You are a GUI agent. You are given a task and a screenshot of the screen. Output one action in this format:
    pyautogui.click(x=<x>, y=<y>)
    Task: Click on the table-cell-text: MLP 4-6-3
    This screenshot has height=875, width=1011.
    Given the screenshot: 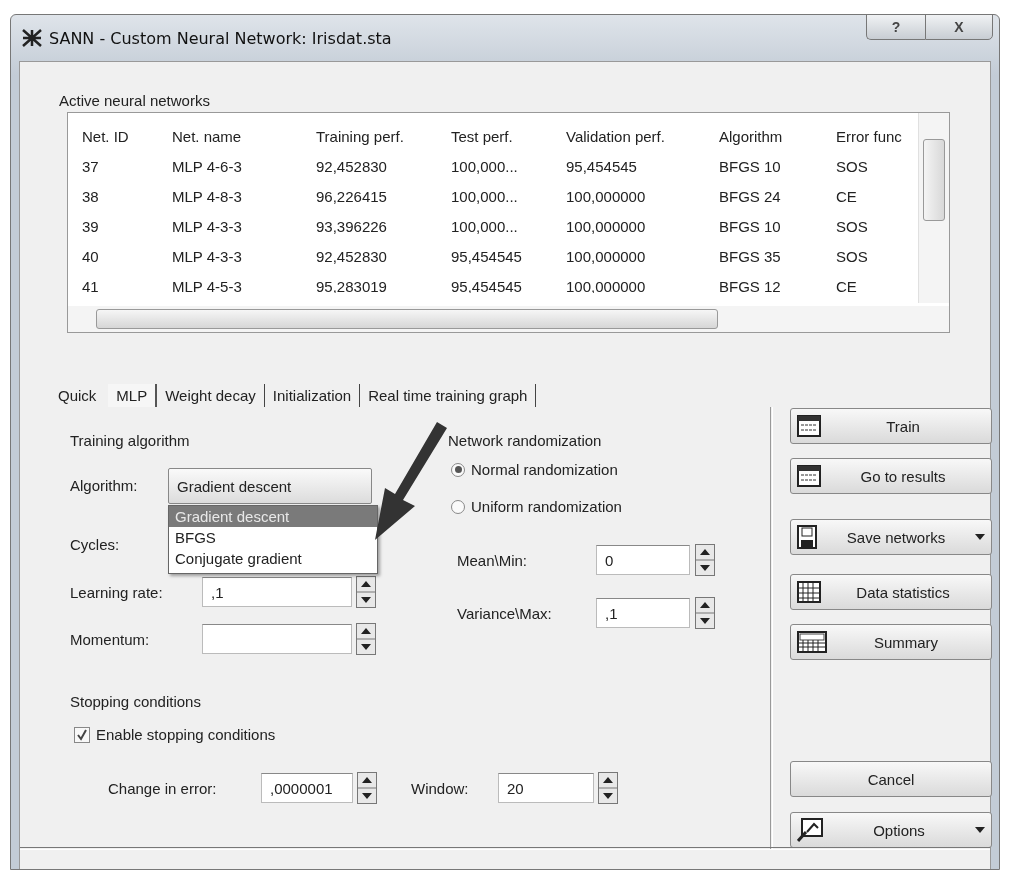 What is the action you would take?
    pyautogui.click(x=207, y=166)
    